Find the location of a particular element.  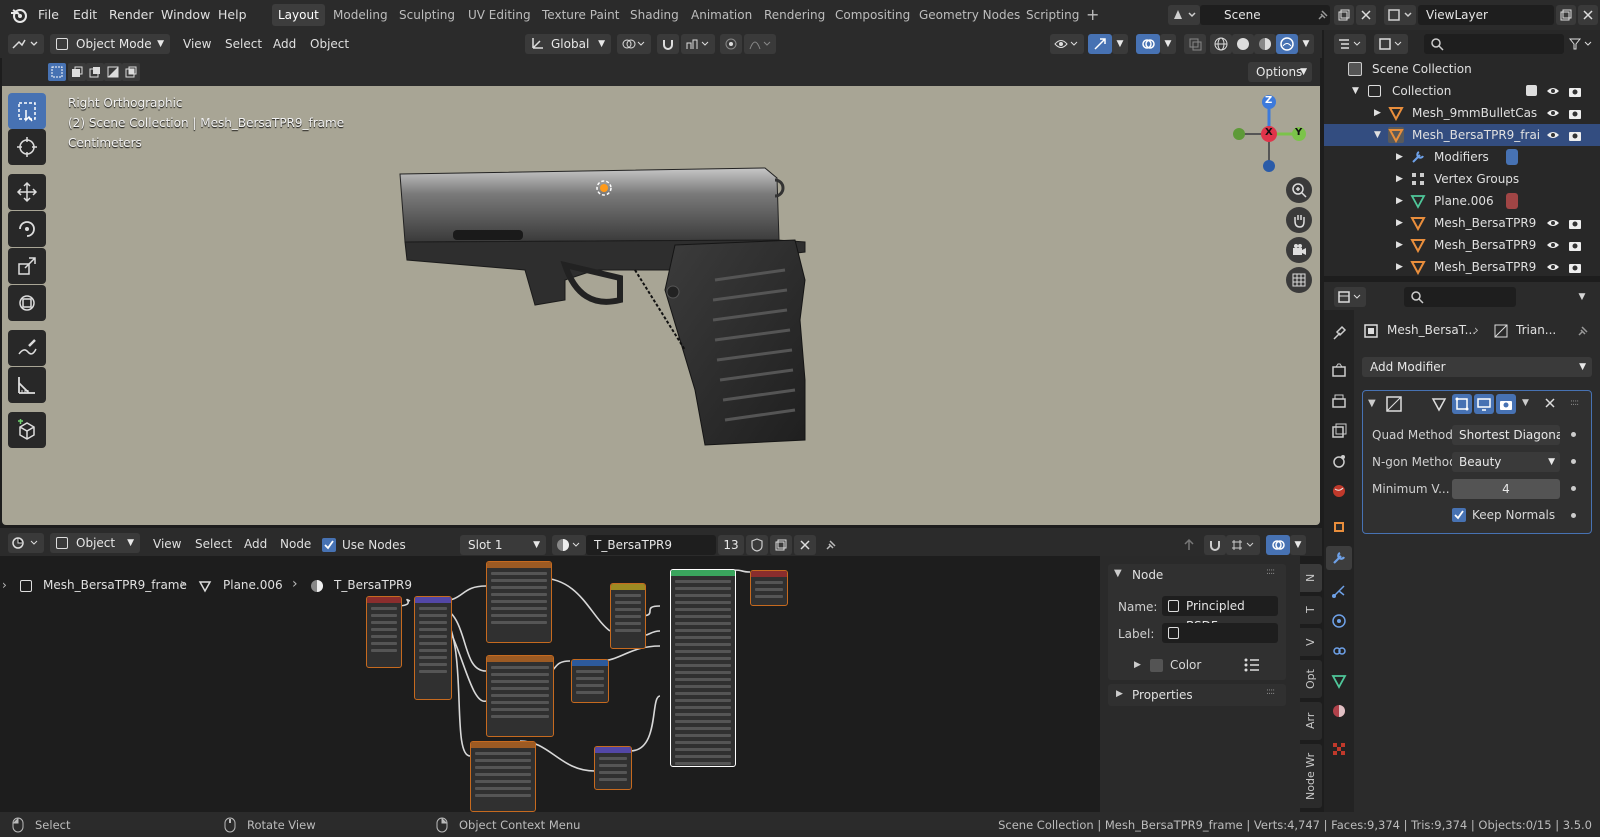

menu-help: Help is located at coordinates (232, 15).